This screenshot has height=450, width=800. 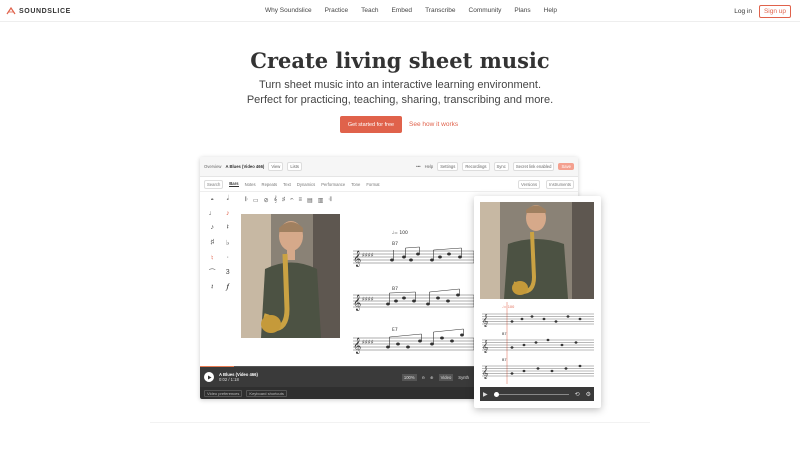 What do you see at coordinates (228, 213) in the screenshot?
I see `eighth-note-icon: ♪` at bounding box center [228, 213].